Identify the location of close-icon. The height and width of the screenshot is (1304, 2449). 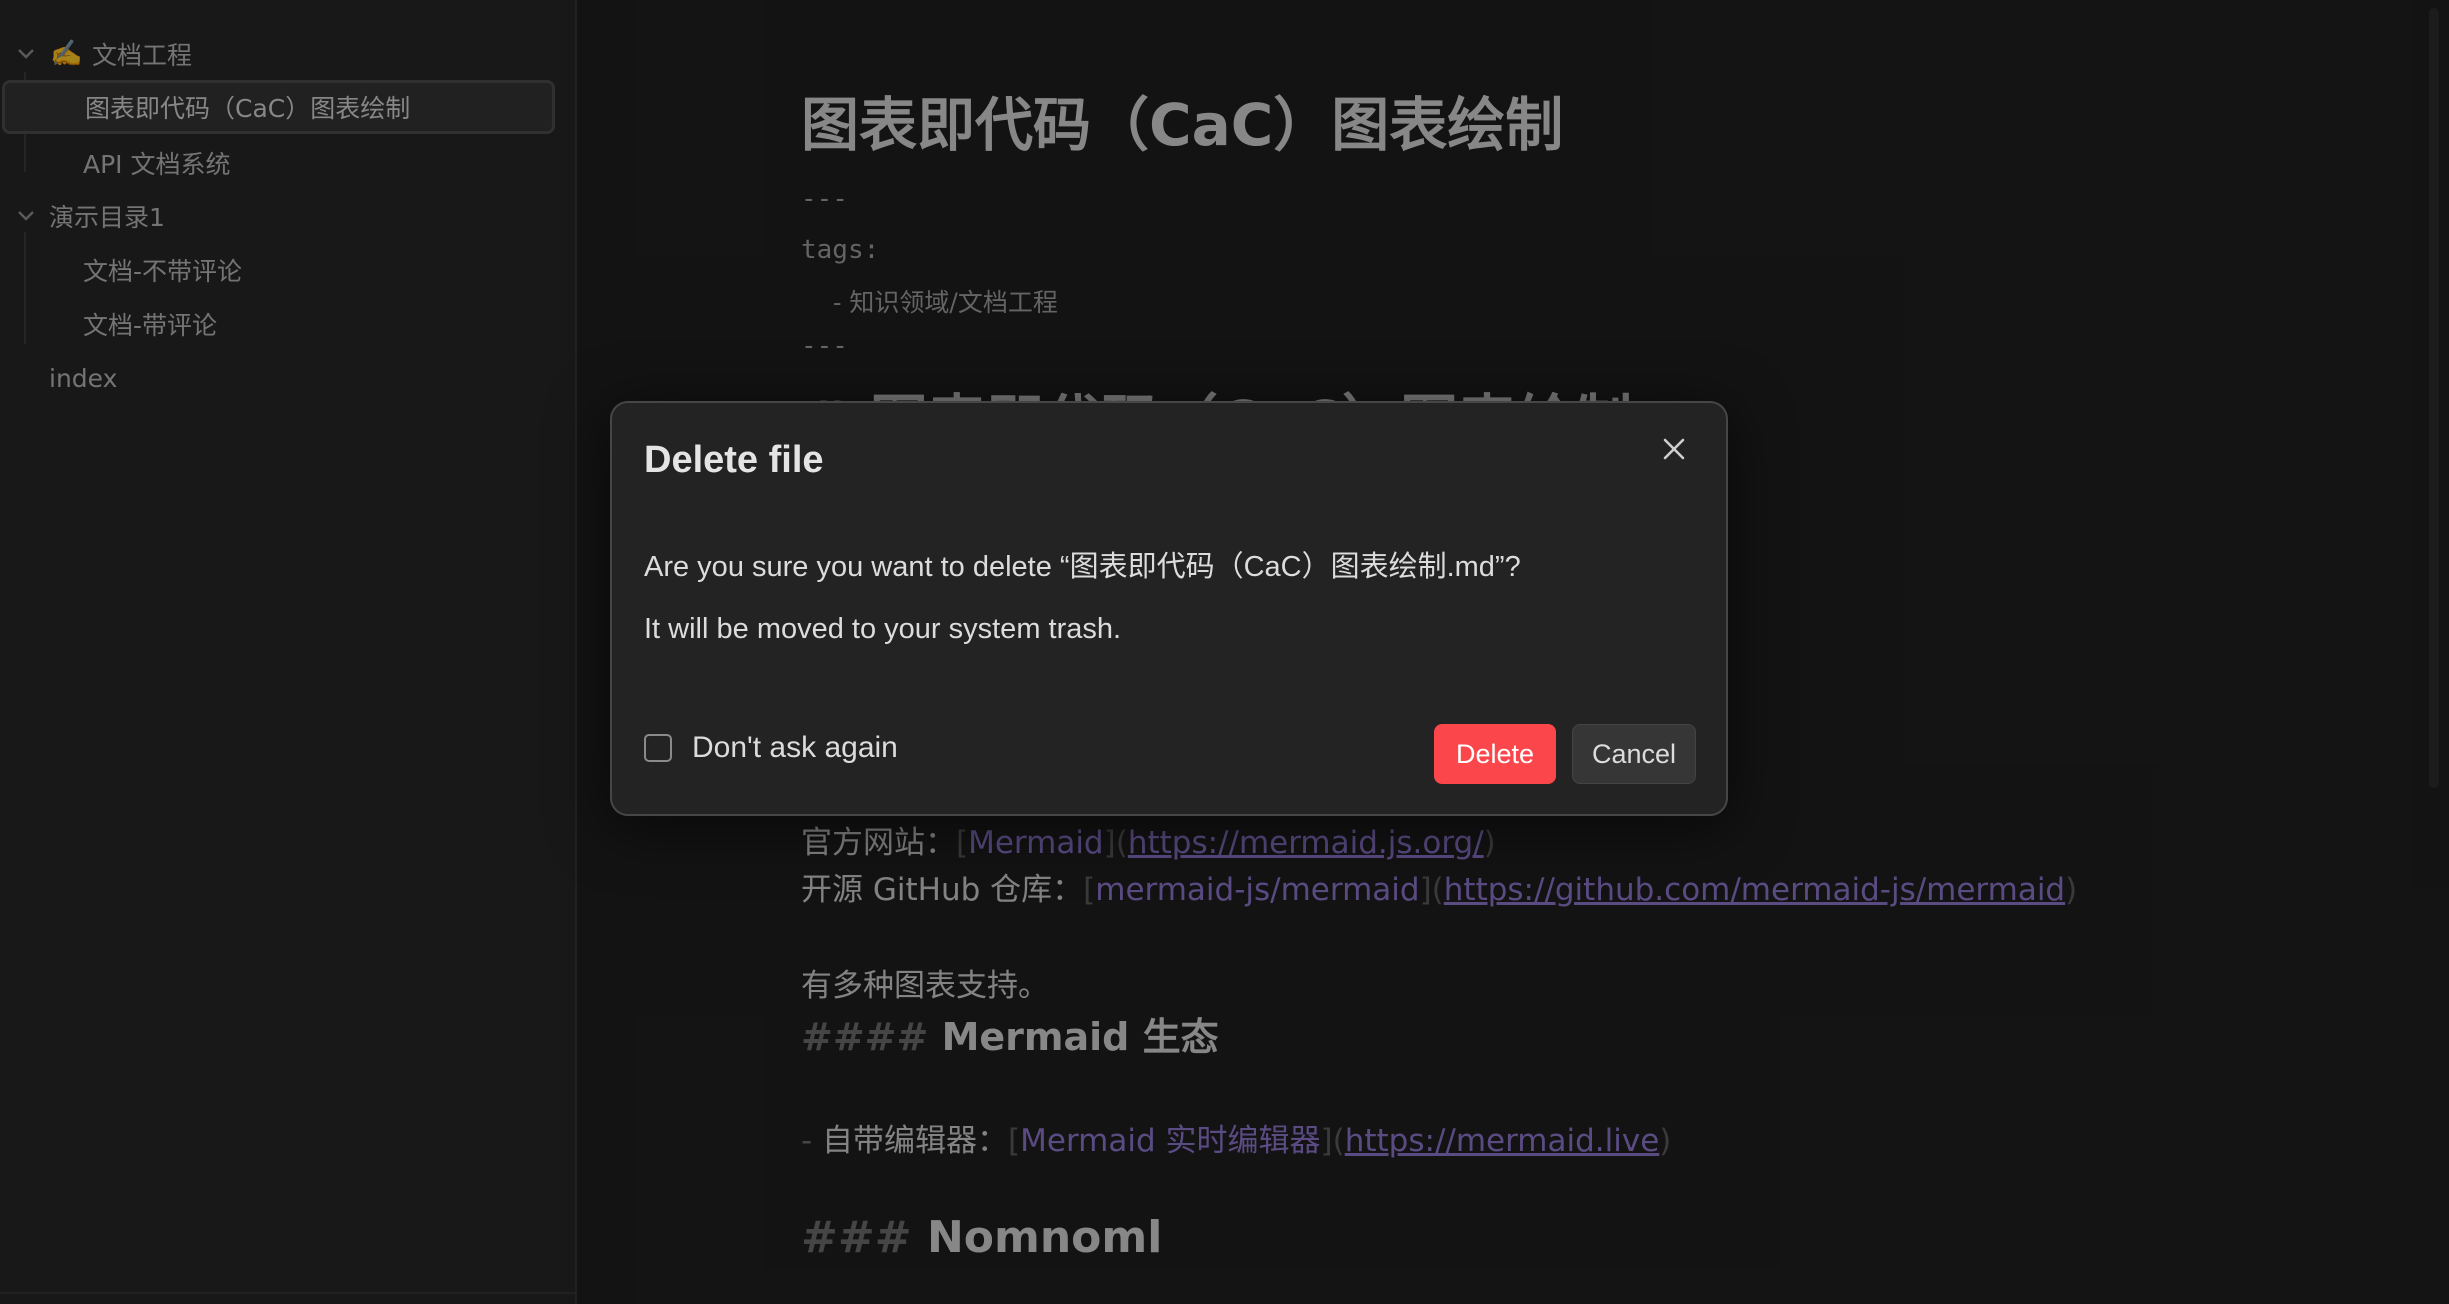
(1674, 449).